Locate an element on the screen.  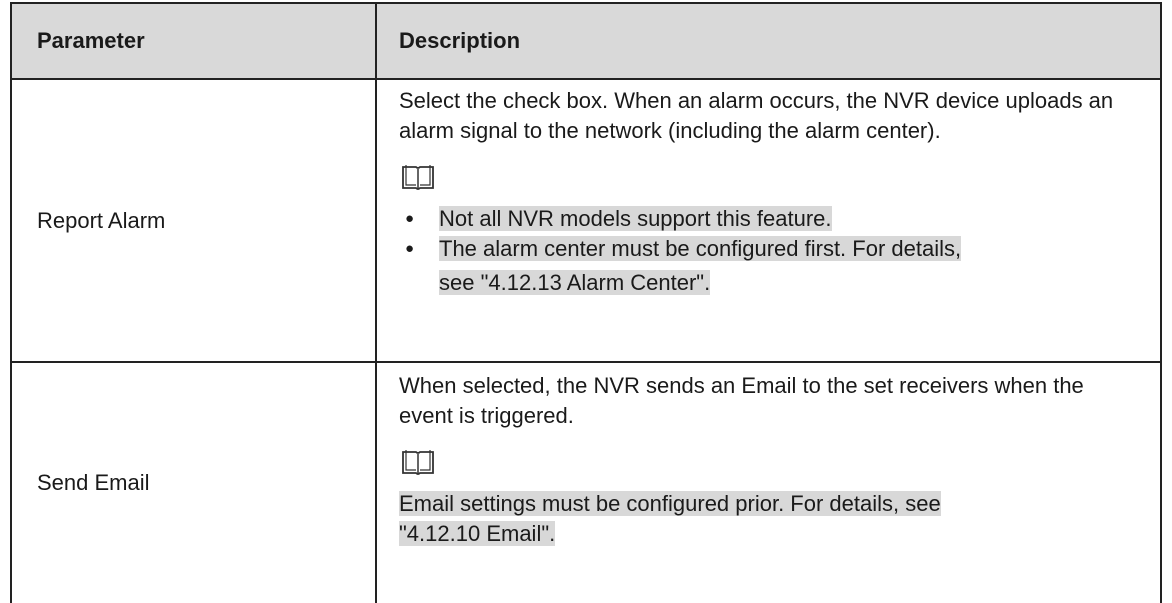
alarm-center-link: "4.12.13 Alarm Center". is located at coordinates (595, 282).